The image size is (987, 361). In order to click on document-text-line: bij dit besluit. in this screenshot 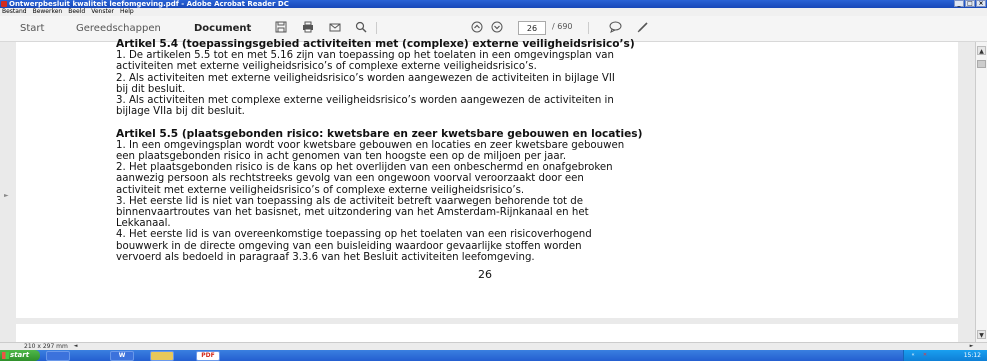, I will do `click(151, 89)`.